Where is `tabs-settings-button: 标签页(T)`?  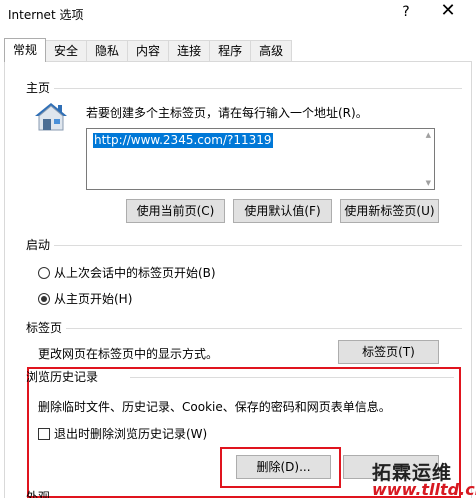
tabs-settings-button: 标签页(T) is located at coordinates (388, 352).